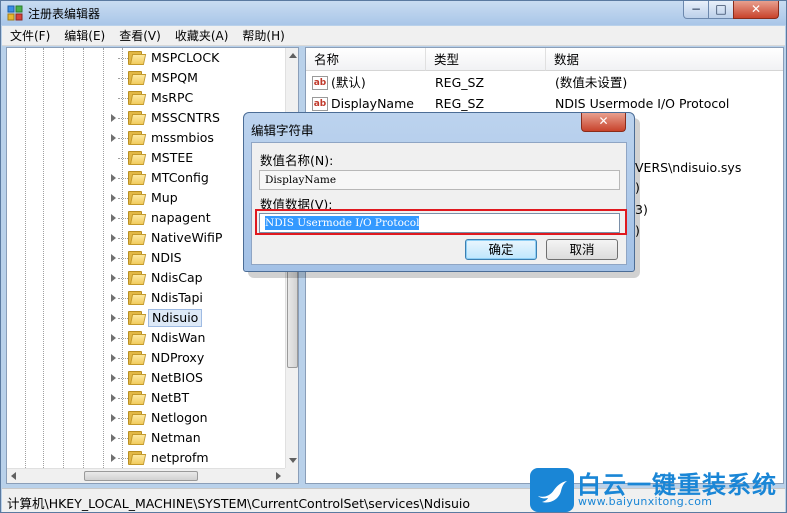 Image resolution: width=787 pixels, height=513 pixels. I want to click on value-row: ab (默认) REG_SZ (数值未设置), so click(544, 83).